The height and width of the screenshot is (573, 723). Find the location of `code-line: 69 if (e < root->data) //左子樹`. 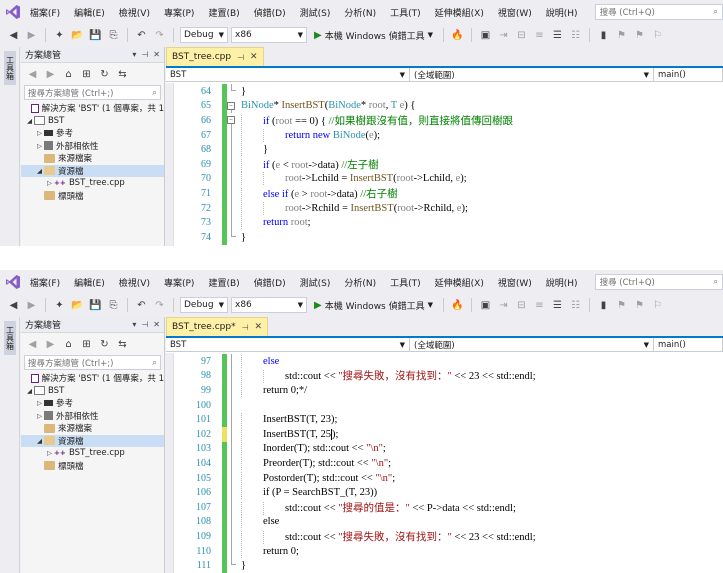

code-line: 69 if (e < root->data) //左子樹 is located at coordinates (448, 164).